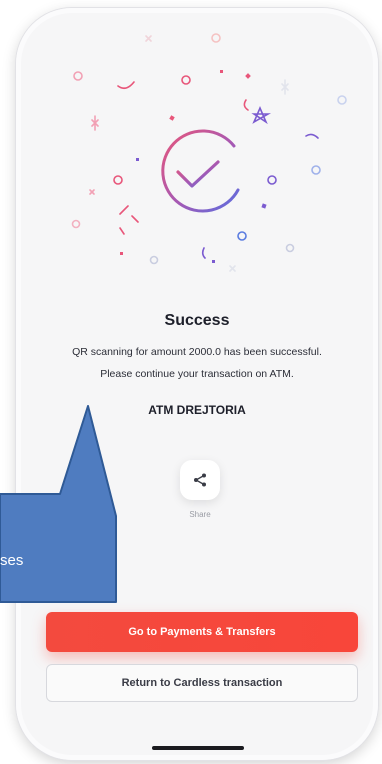 This screenshot has width=382, height=764. Describe the element at coordinates (12, 560) in the screenshot. I see `callout-text: ses` at that location.